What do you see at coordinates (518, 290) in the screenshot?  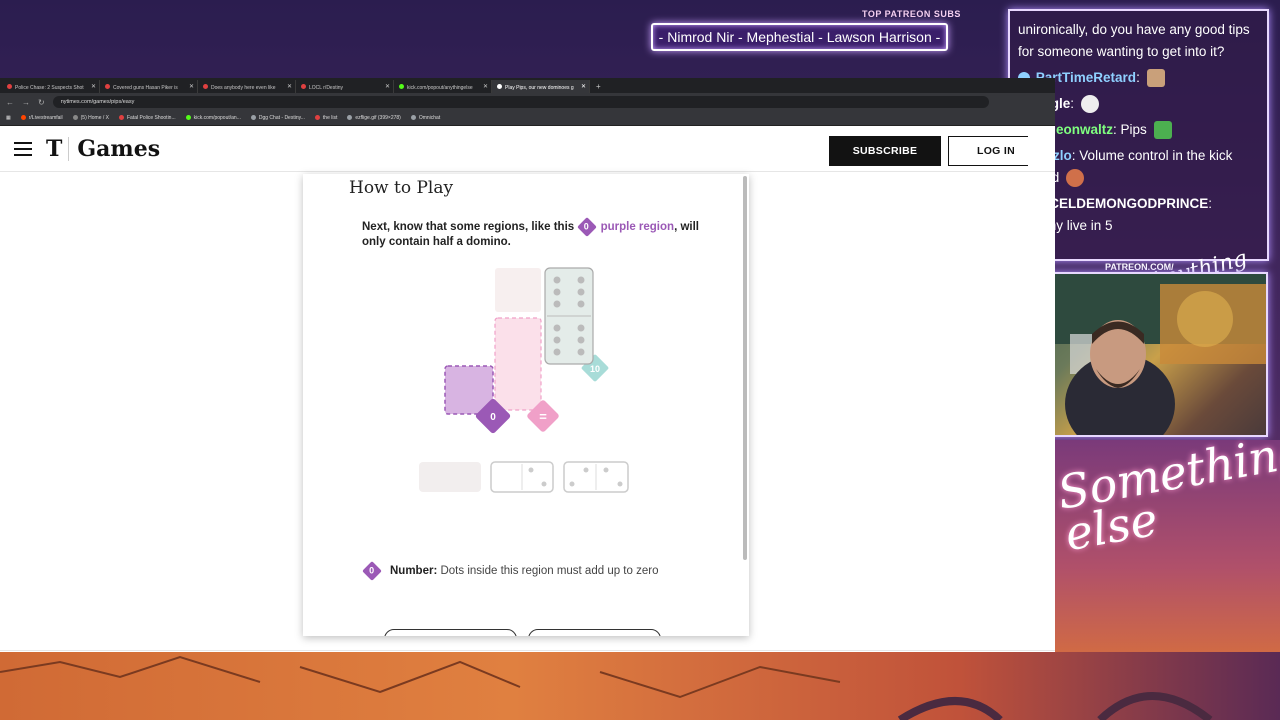 I see `empty-cell` at bounding box center [518, 290].